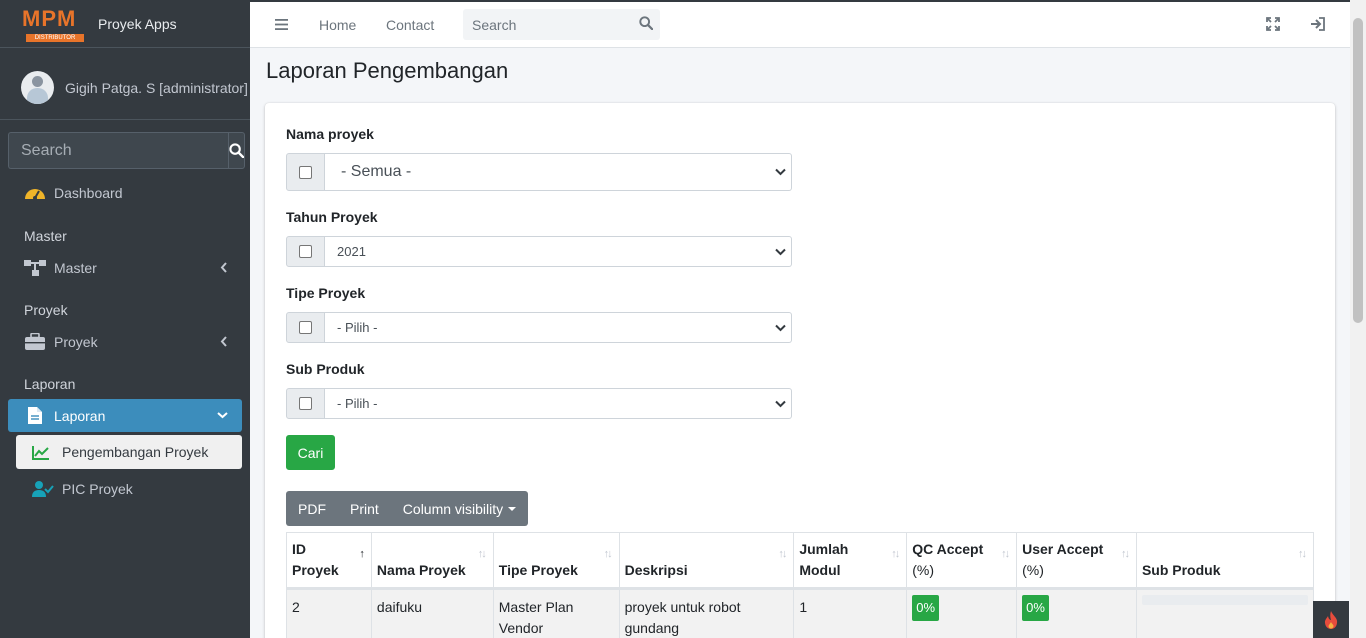  What do you see at coordinates (137, 23) in the screenshot?
I see `app-name: Proyek Apps` at bounding box center [137, 23].